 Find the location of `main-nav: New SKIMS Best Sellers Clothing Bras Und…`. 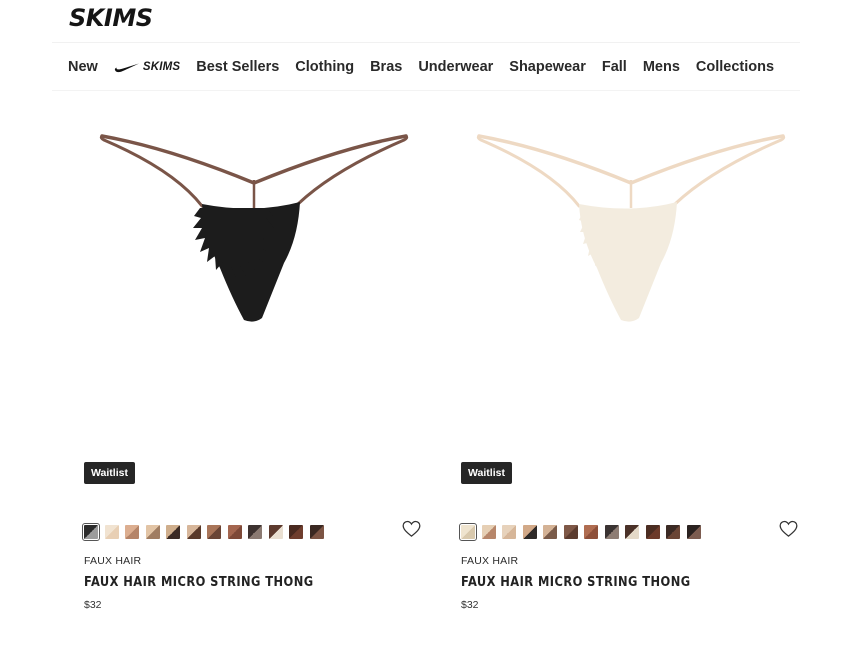

main-nav: New SKIMS Best Sellers Clothing Bras Und… is located at coordinates (421, 67).